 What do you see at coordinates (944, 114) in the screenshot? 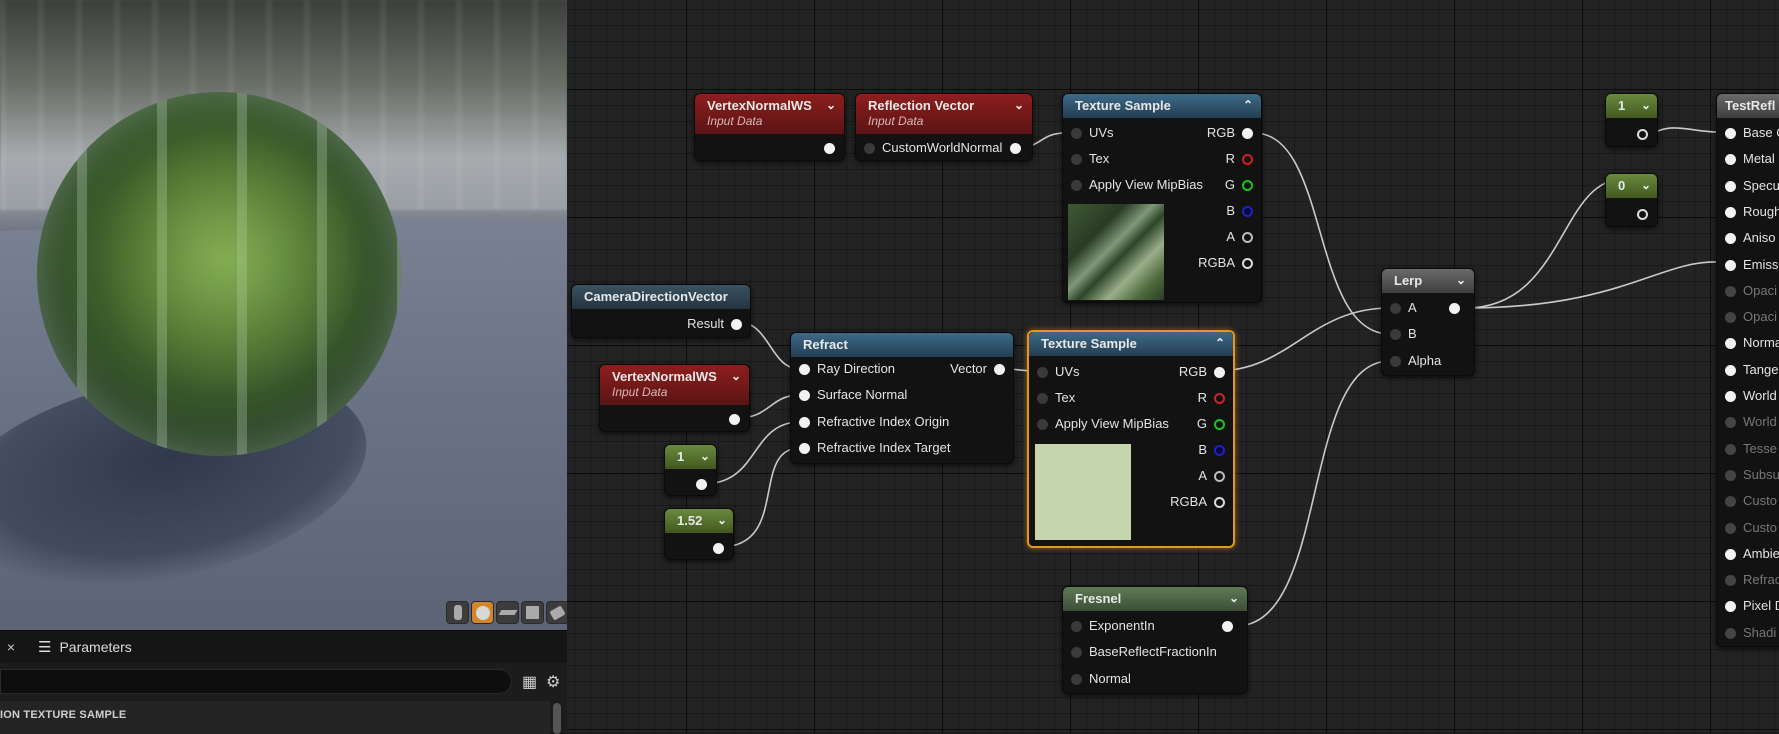
I see `node-header: Reflection Vector Input Data ⌄` at bounding box center [944, 114].